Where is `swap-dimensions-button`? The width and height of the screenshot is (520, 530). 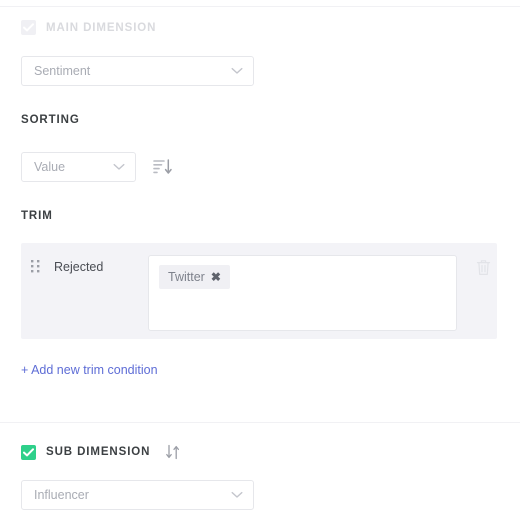
swap-dimensions-button is located at coordinates (173, 452).